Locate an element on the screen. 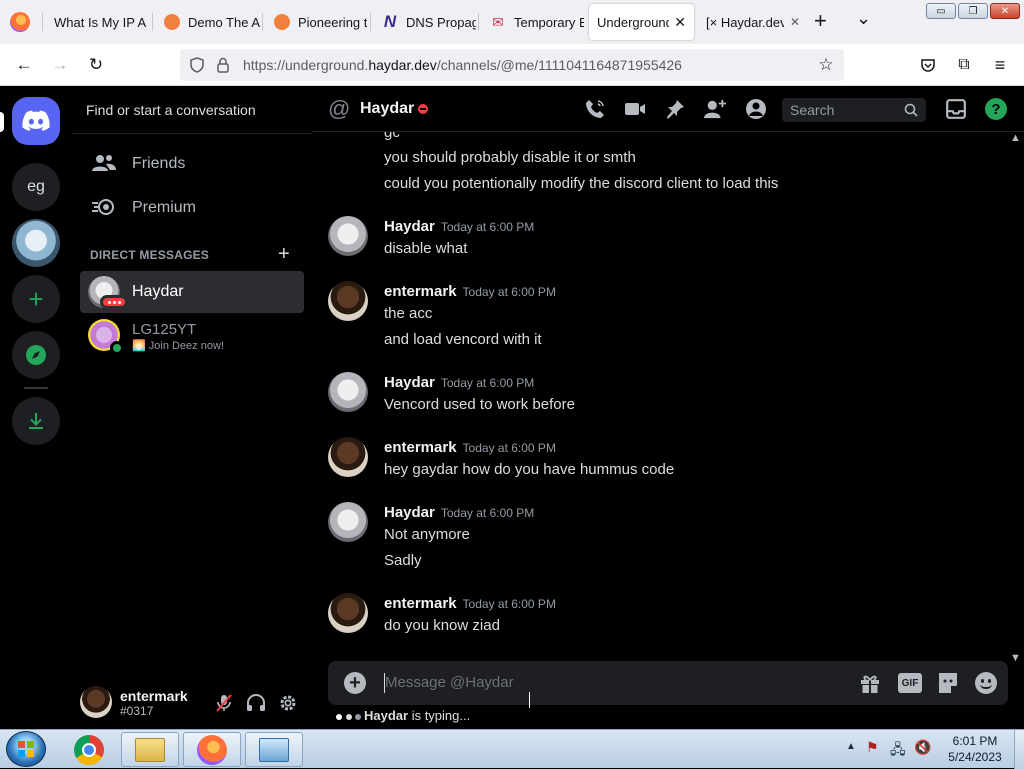 Image resolution: width=1024 pixels, height=769 pixels. bookmark-star-icon: ☆ is located at coordinates (826, 65).